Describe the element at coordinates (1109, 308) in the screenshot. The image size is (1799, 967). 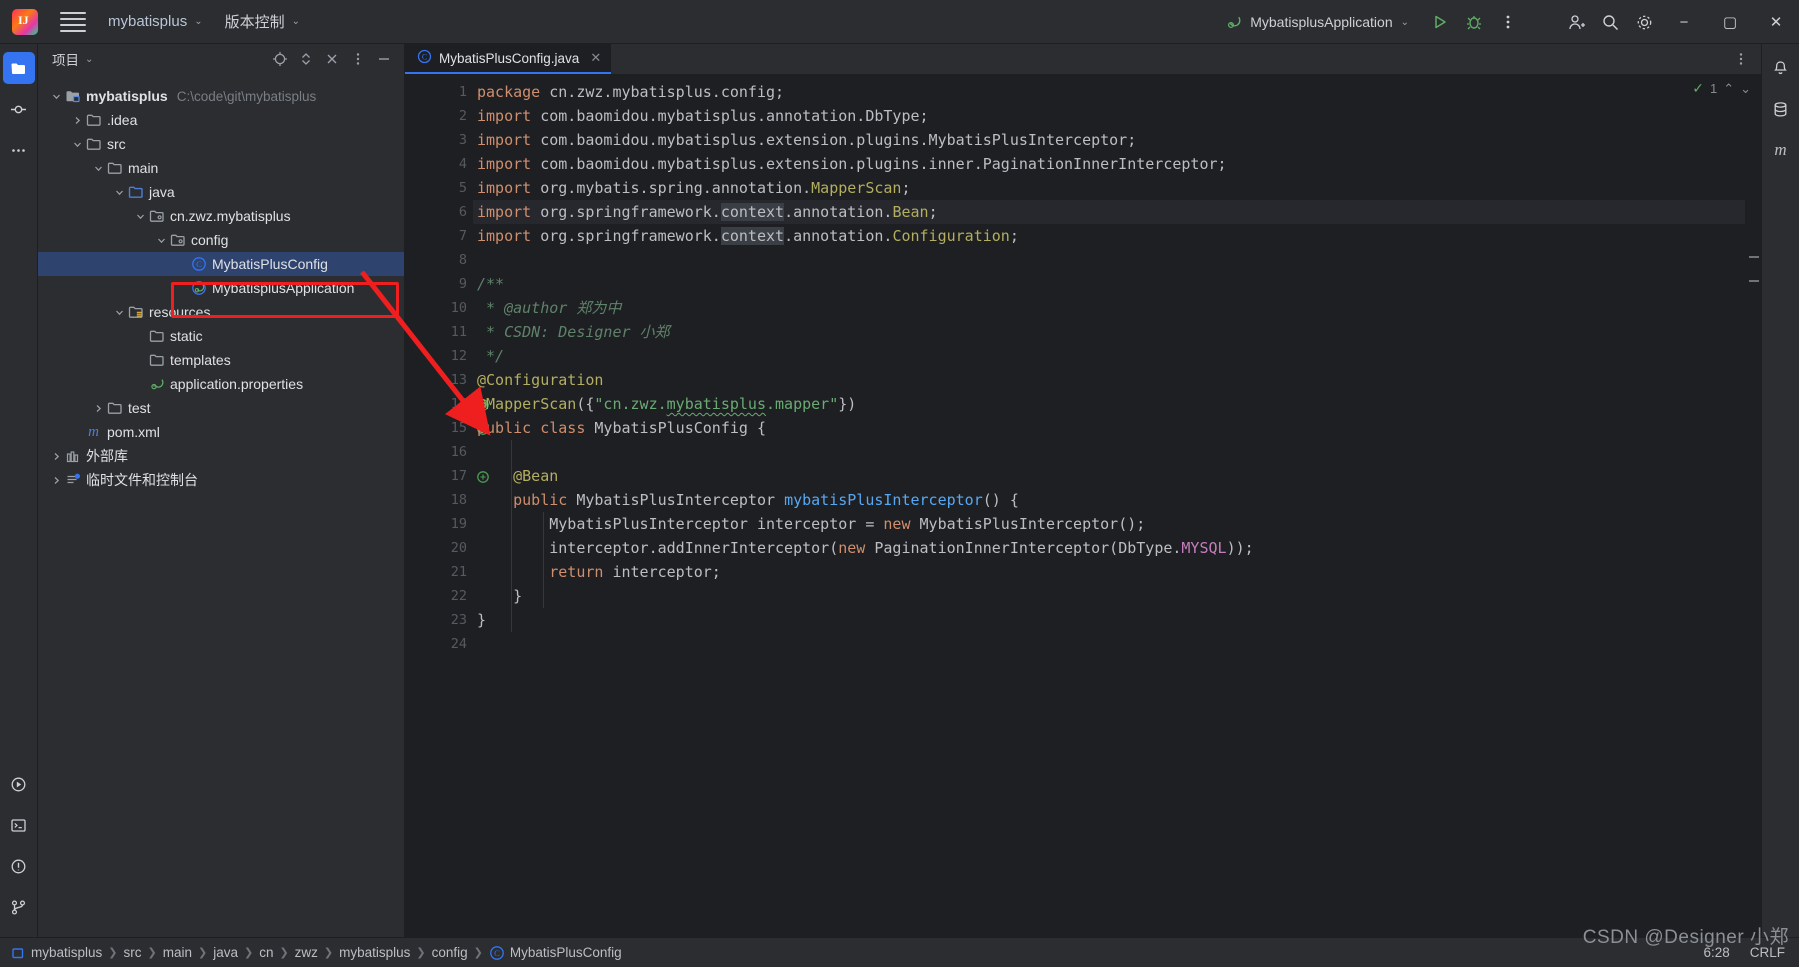
I see `code-line-10: * @author 郑为中` at that location.